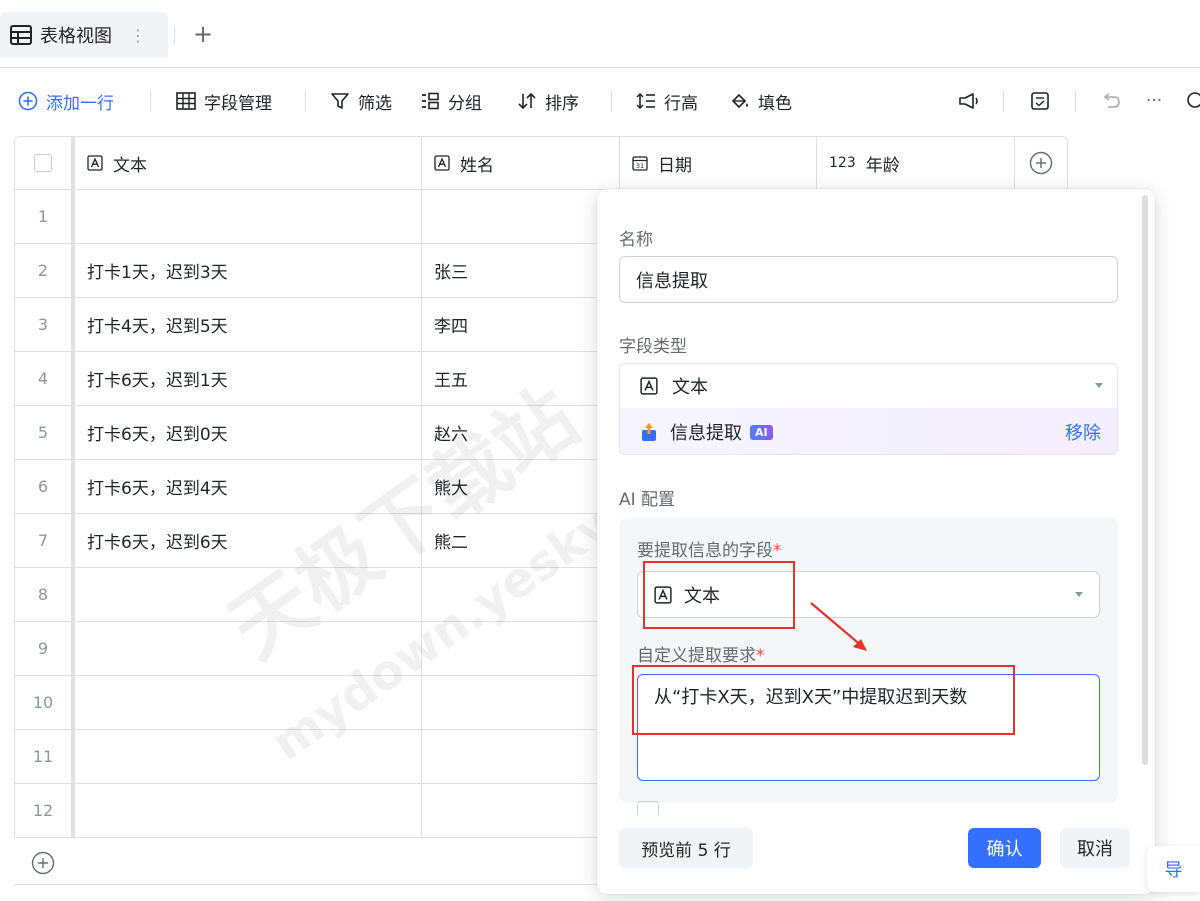 This screenshot has height=901, width=1200. I want to click on field-manage-button: 字段管理, so click(224, 101).